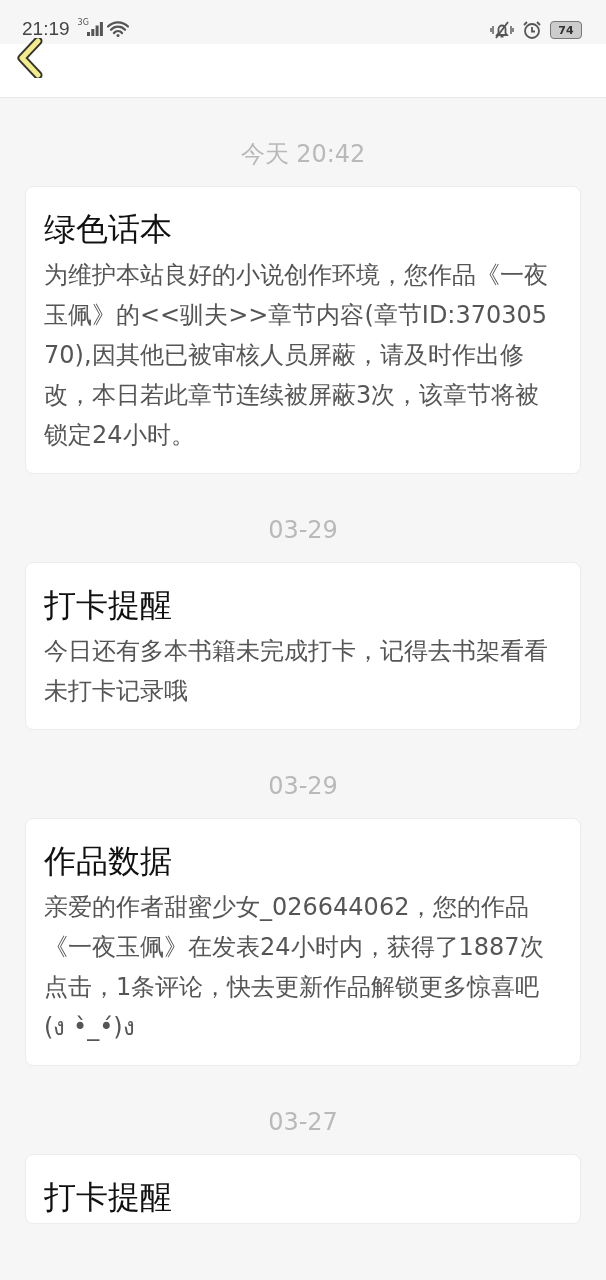 The width and height of the screenshot is (606, 1280). Describe the element at coordinates (30, 58) in the screenshot. I see `back-button` at that location.